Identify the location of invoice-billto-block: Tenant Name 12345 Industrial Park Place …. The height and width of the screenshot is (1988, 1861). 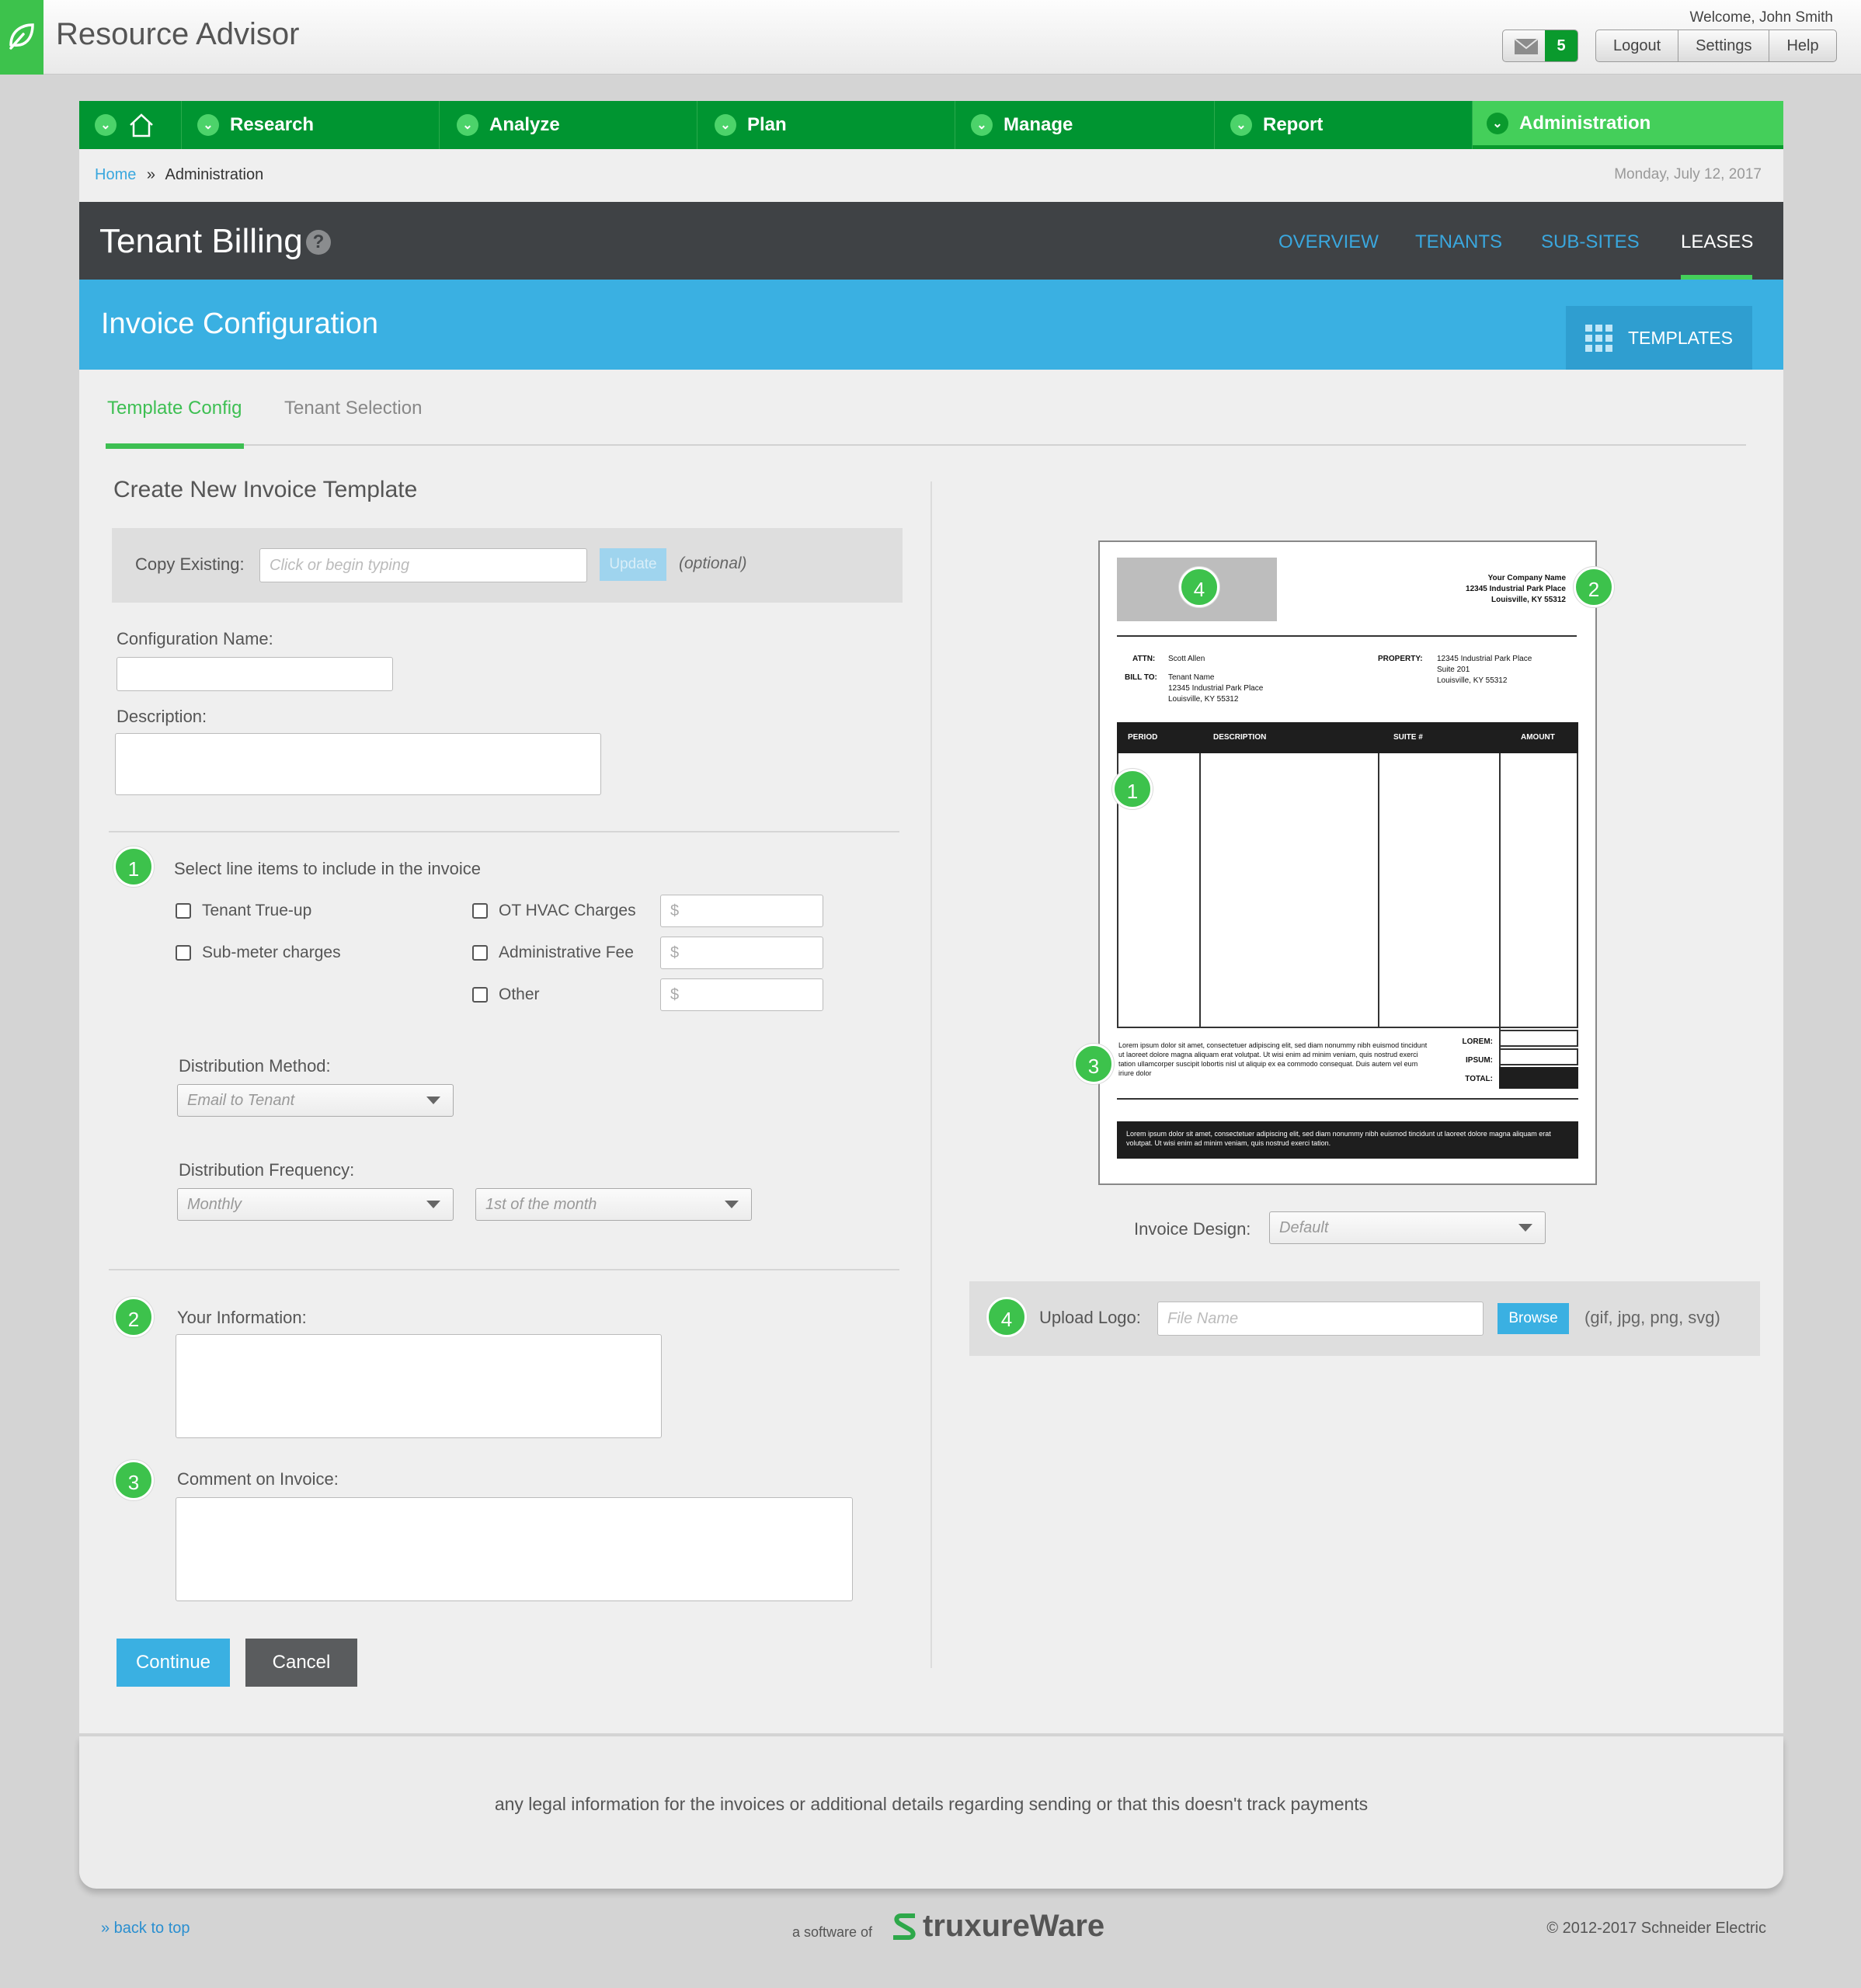
(1215, 689).